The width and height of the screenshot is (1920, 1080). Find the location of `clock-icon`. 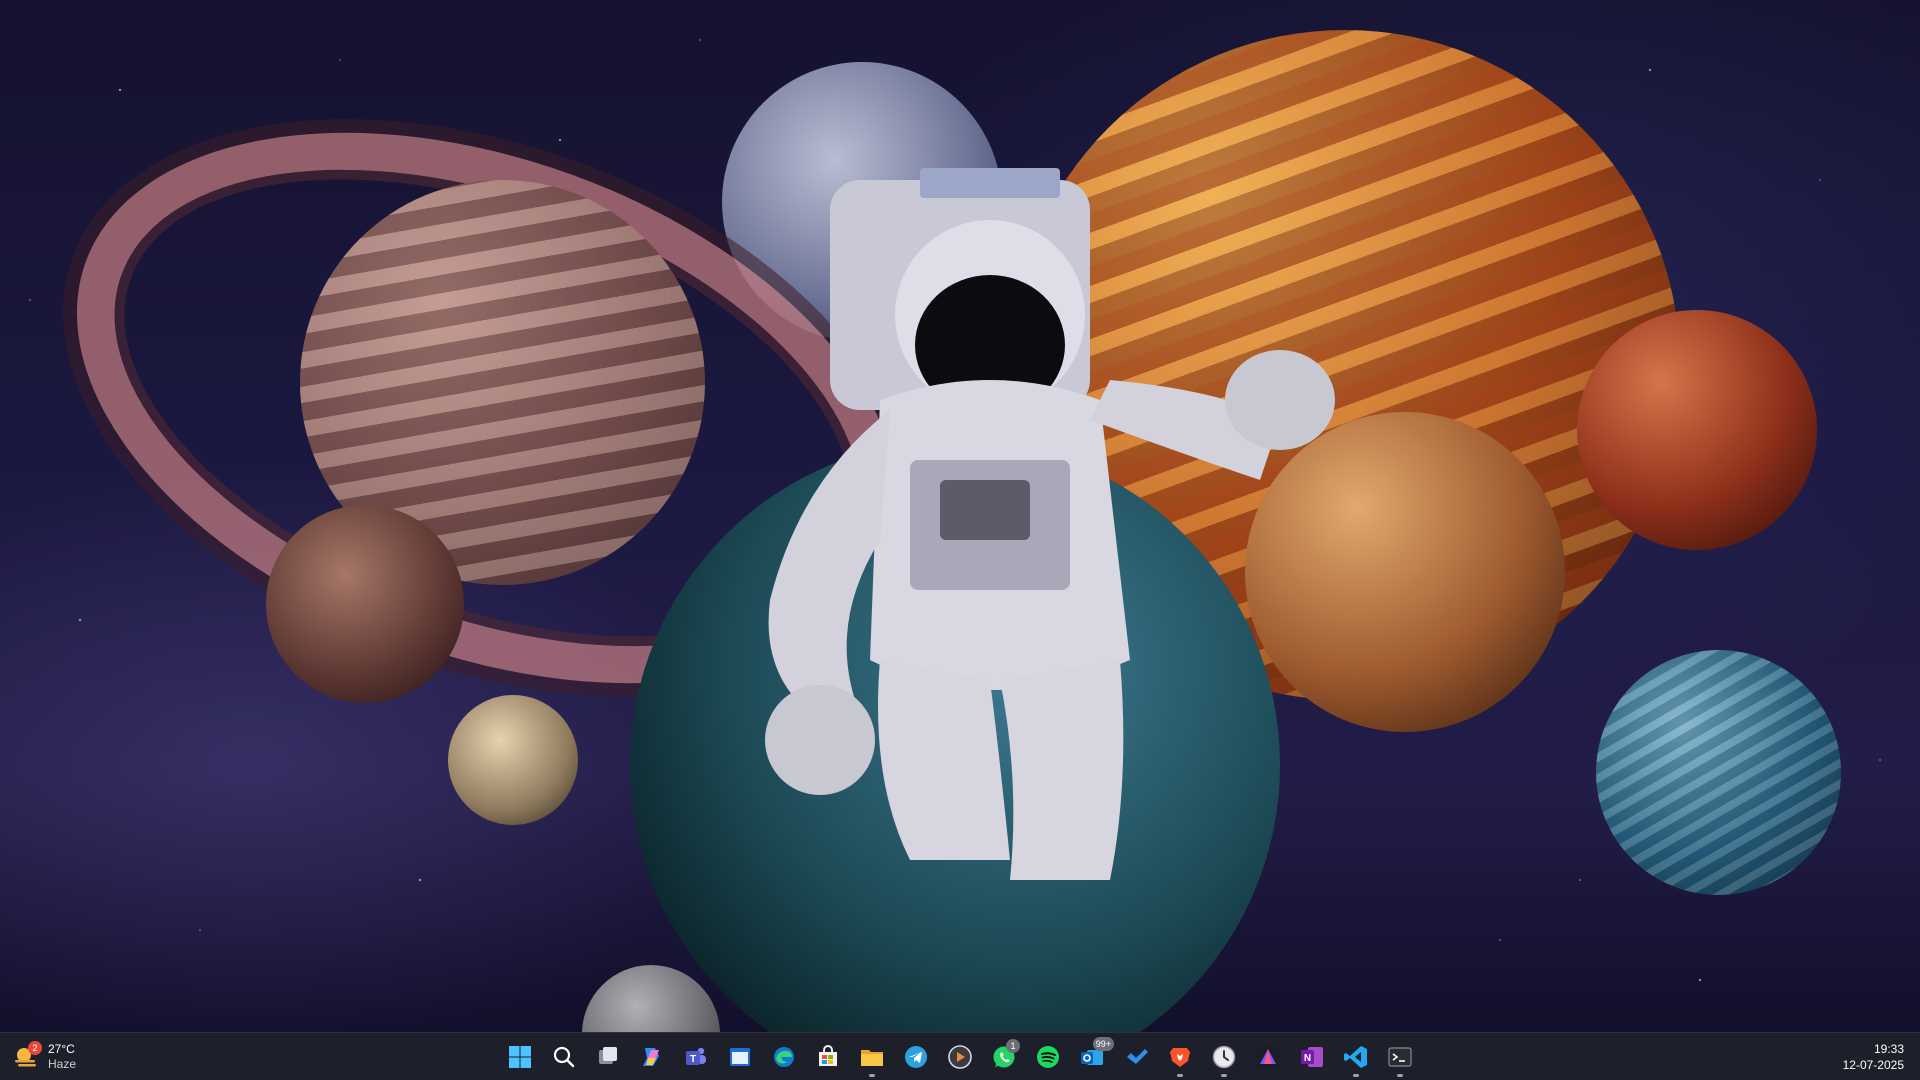

clock-icon is located at coordinates (1224, 1057).